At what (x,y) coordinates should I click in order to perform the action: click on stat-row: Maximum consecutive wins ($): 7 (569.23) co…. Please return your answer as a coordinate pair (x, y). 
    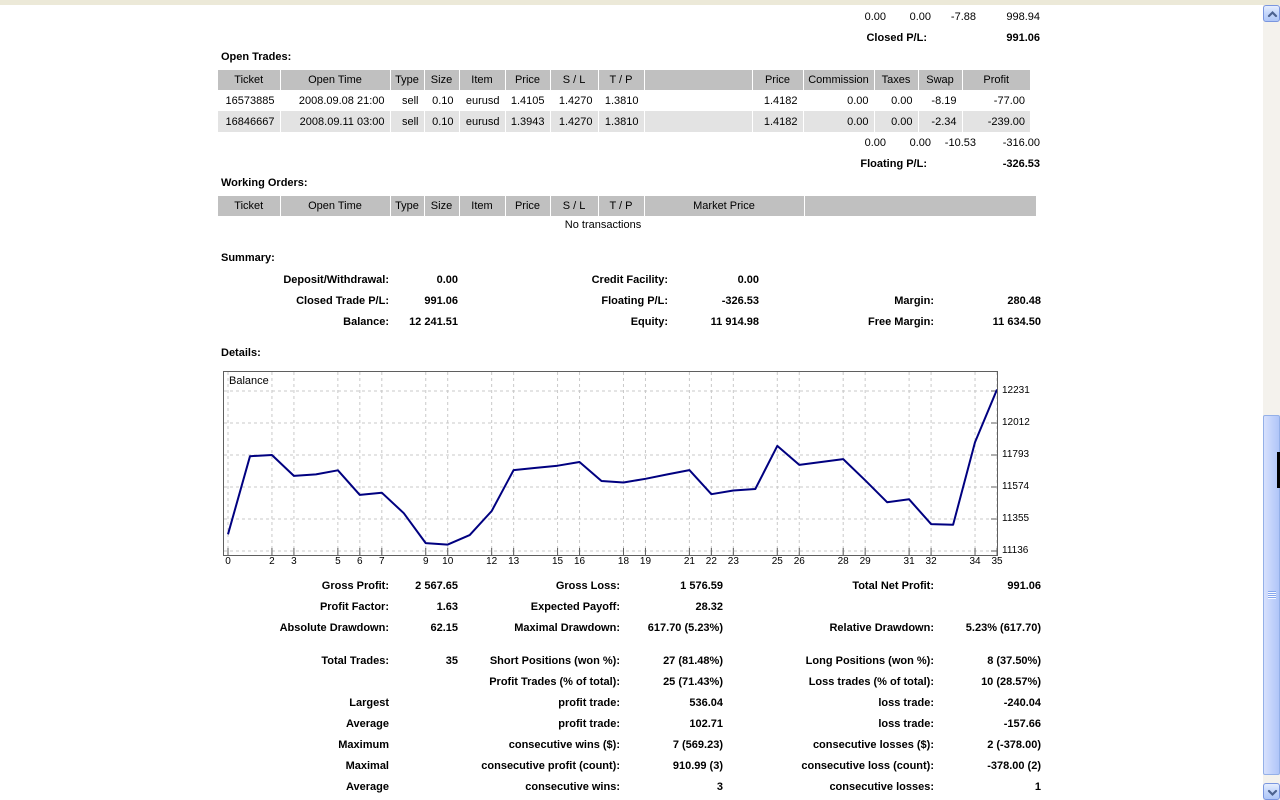
    Looking at the image, I should click on (640, 746).